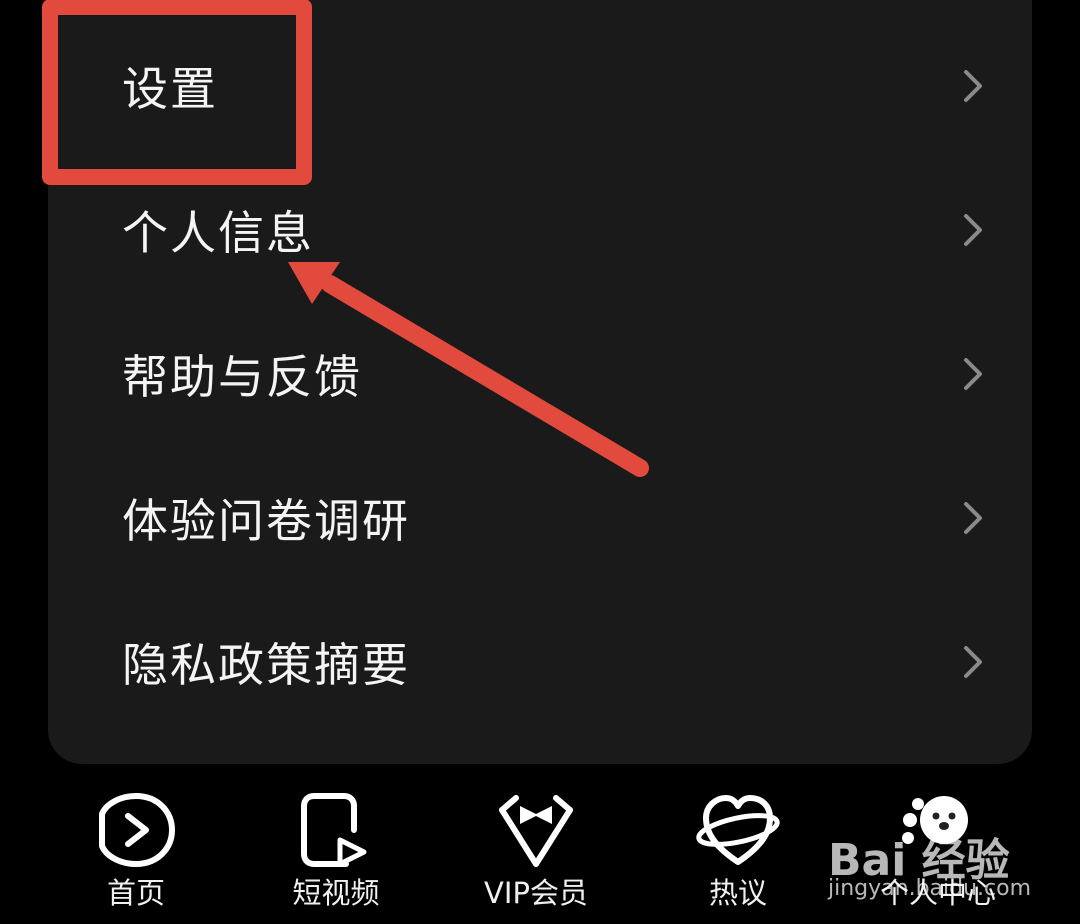  Describe the element at coordinates (137, 830) in the screenshot. I see `play-circle-icon` at that location.